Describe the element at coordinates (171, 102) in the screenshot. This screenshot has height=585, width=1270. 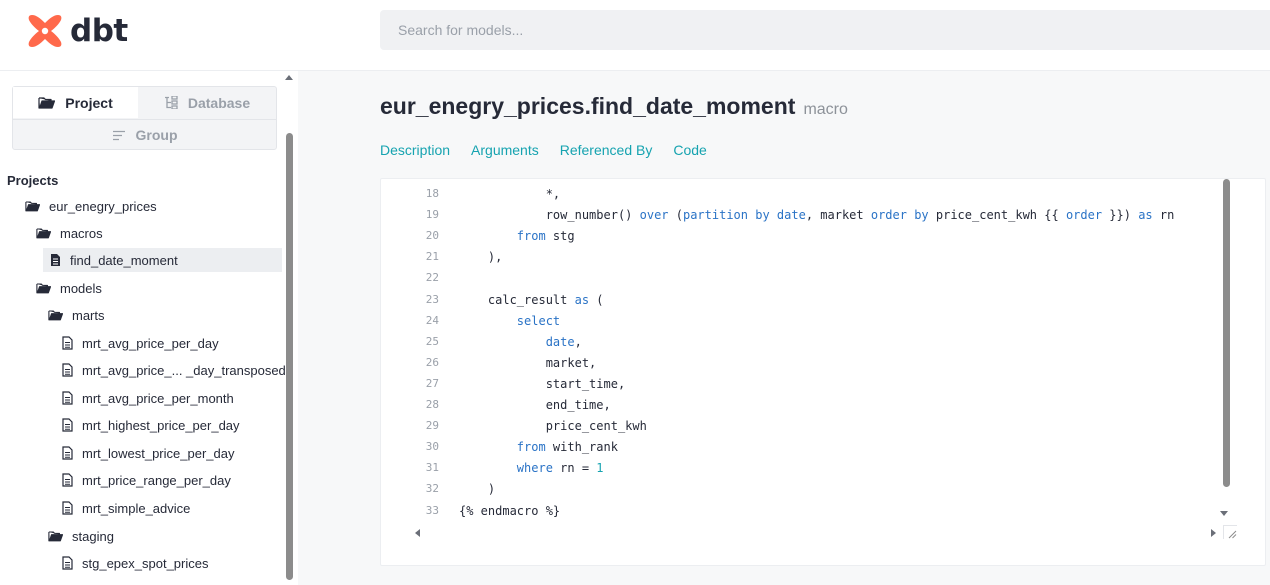
I see `database-tree-icon` at that location.